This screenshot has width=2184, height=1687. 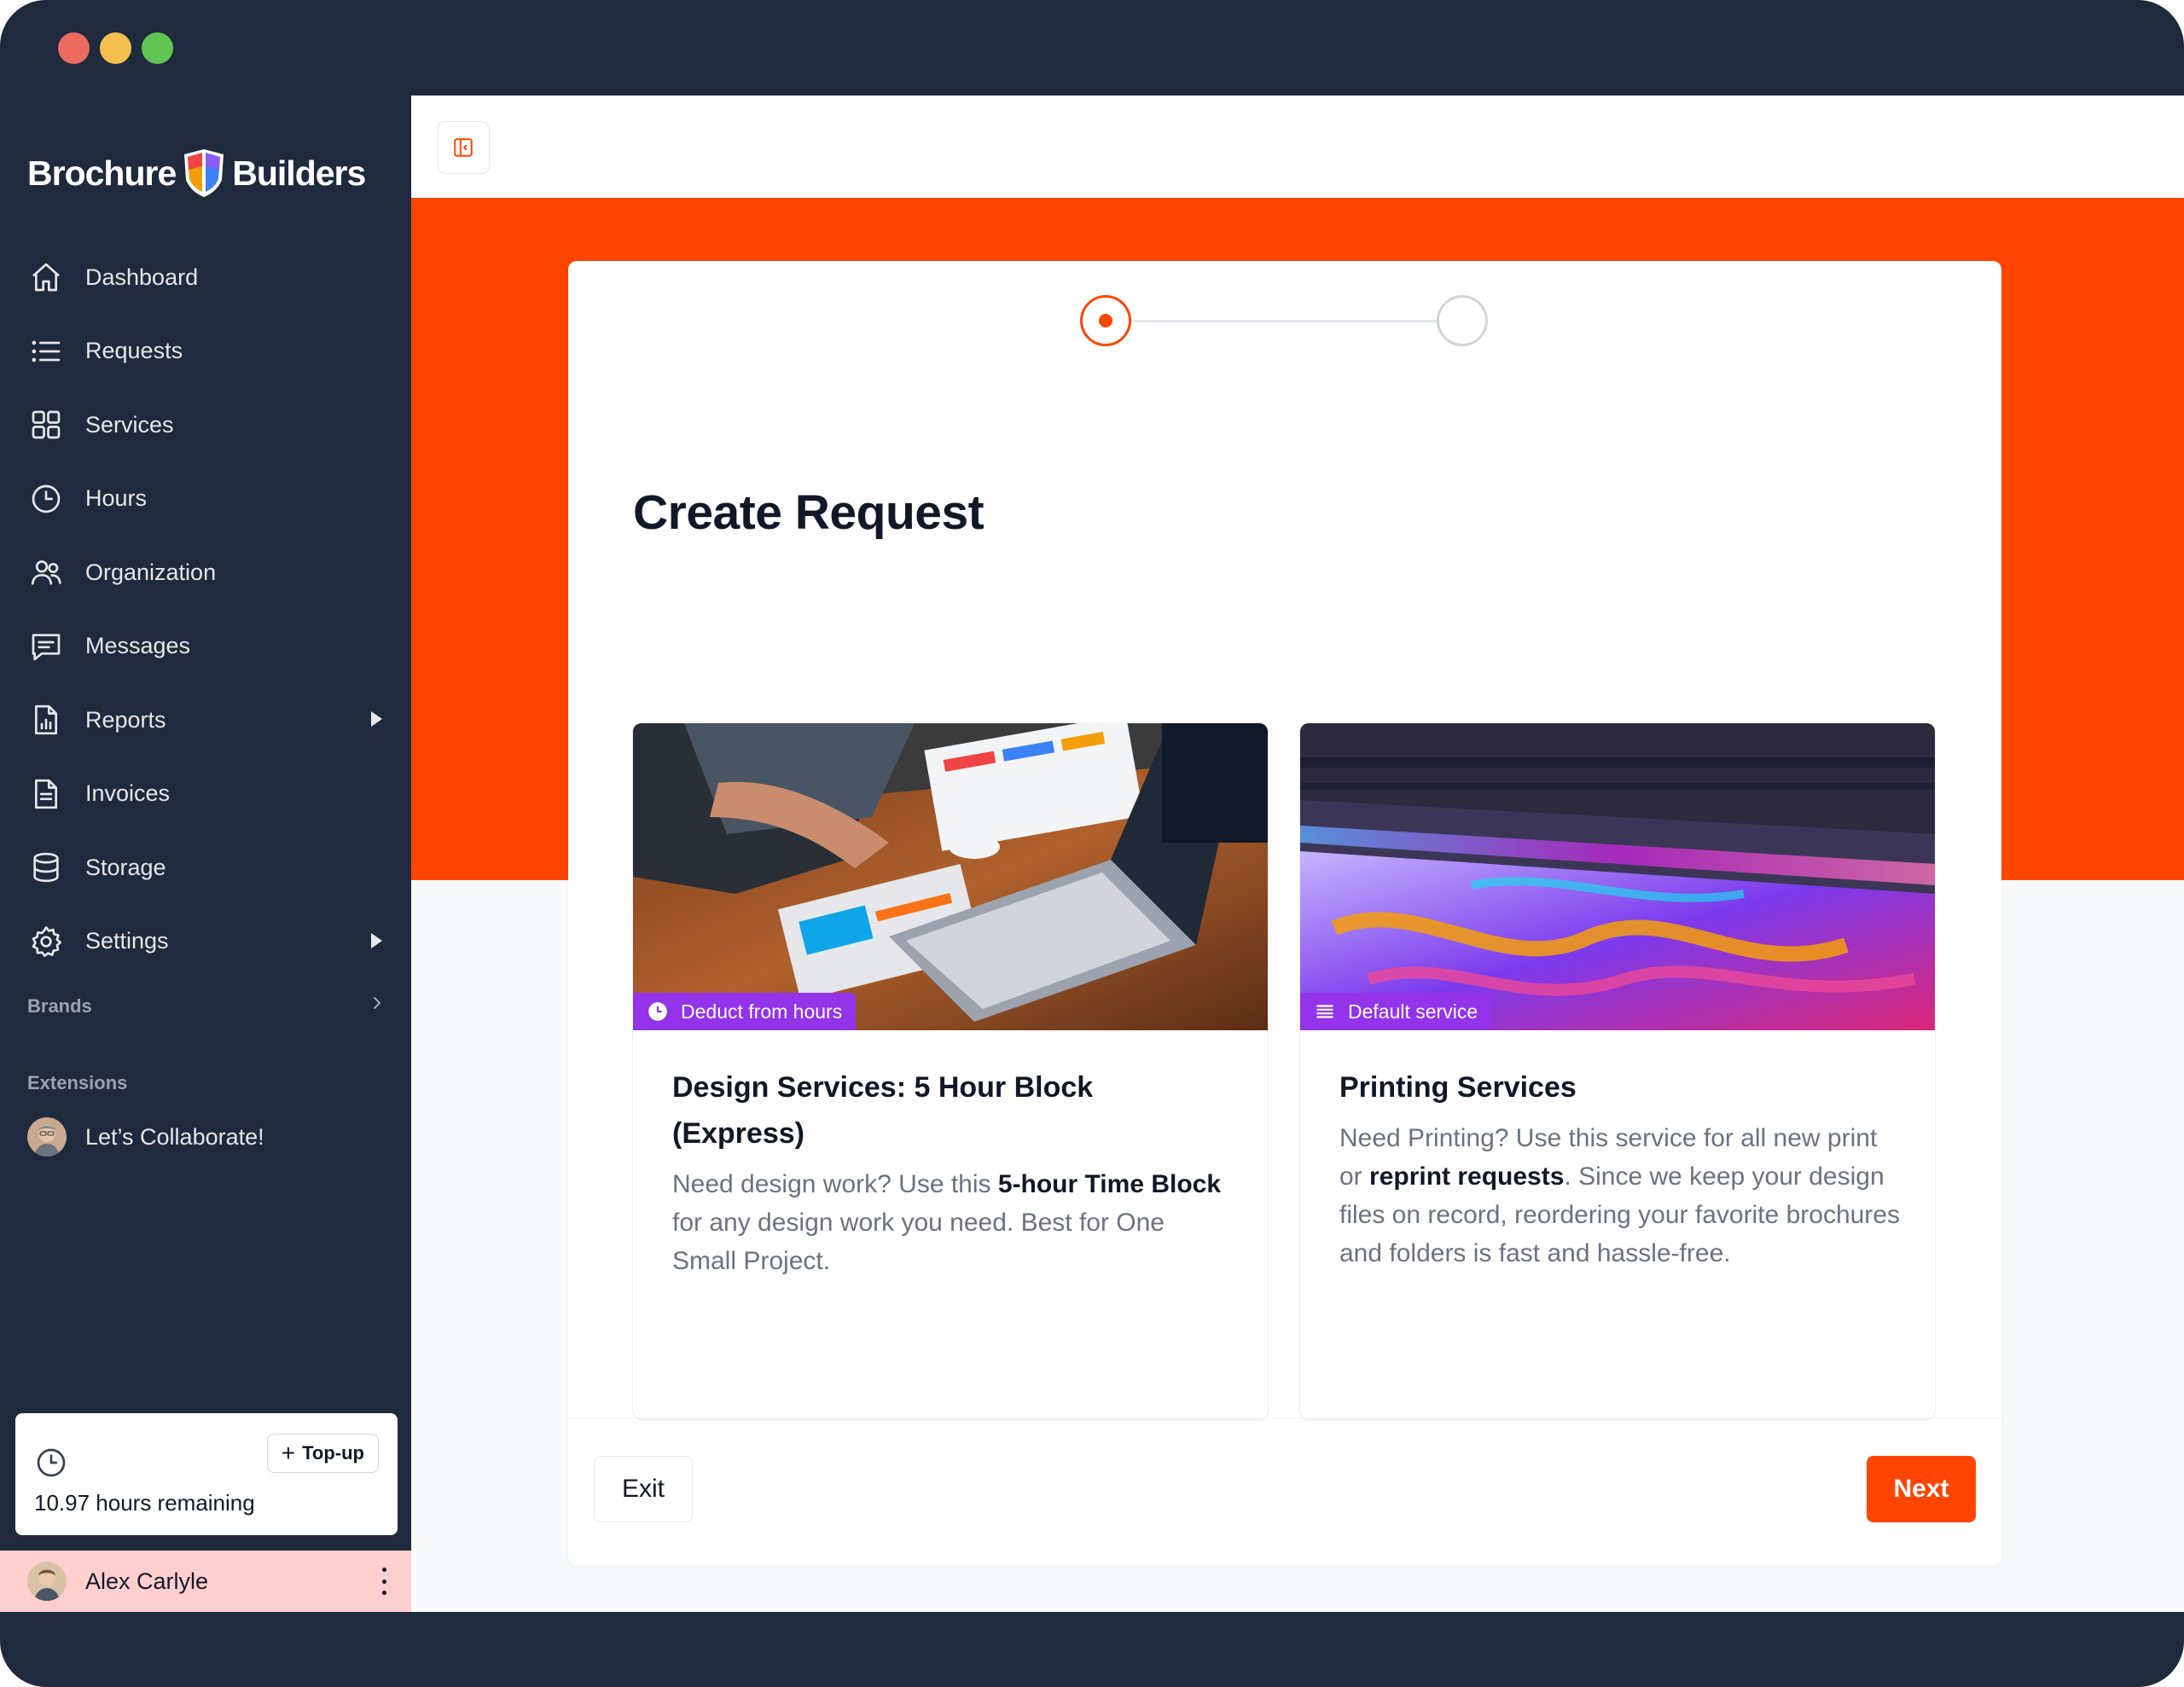 What do you see at coordinates (204, 173) in the screenshot?
I see `brand-logo-icon` at bounding box center [204, 173].